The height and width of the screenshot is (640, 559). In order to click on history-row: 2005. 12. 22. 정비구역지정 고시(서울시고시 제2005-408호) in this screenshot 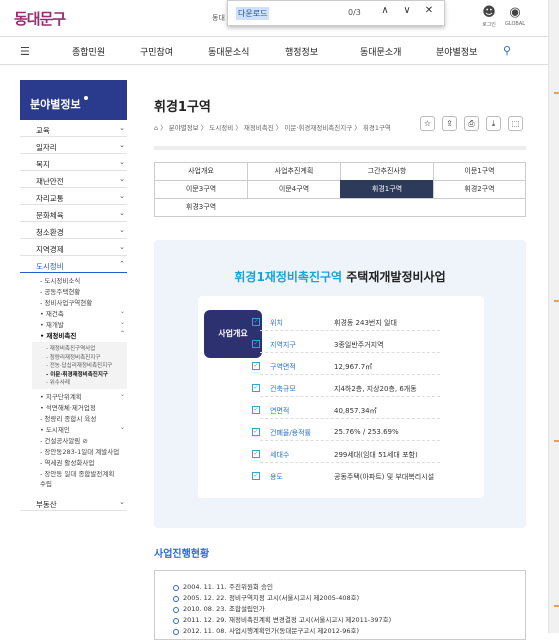, I will do `click(266, 597)`.